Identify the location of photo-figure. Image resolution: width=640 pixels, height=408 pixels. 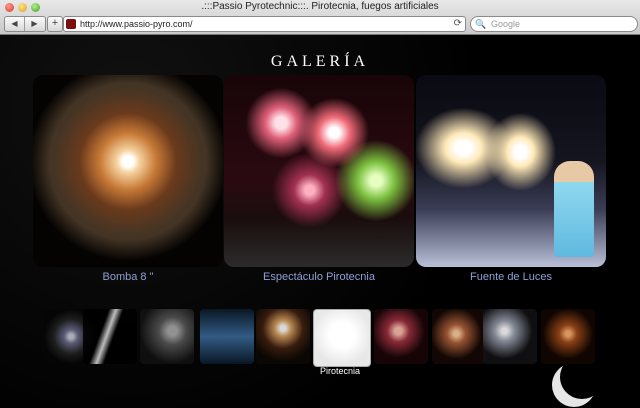
(574, 209).